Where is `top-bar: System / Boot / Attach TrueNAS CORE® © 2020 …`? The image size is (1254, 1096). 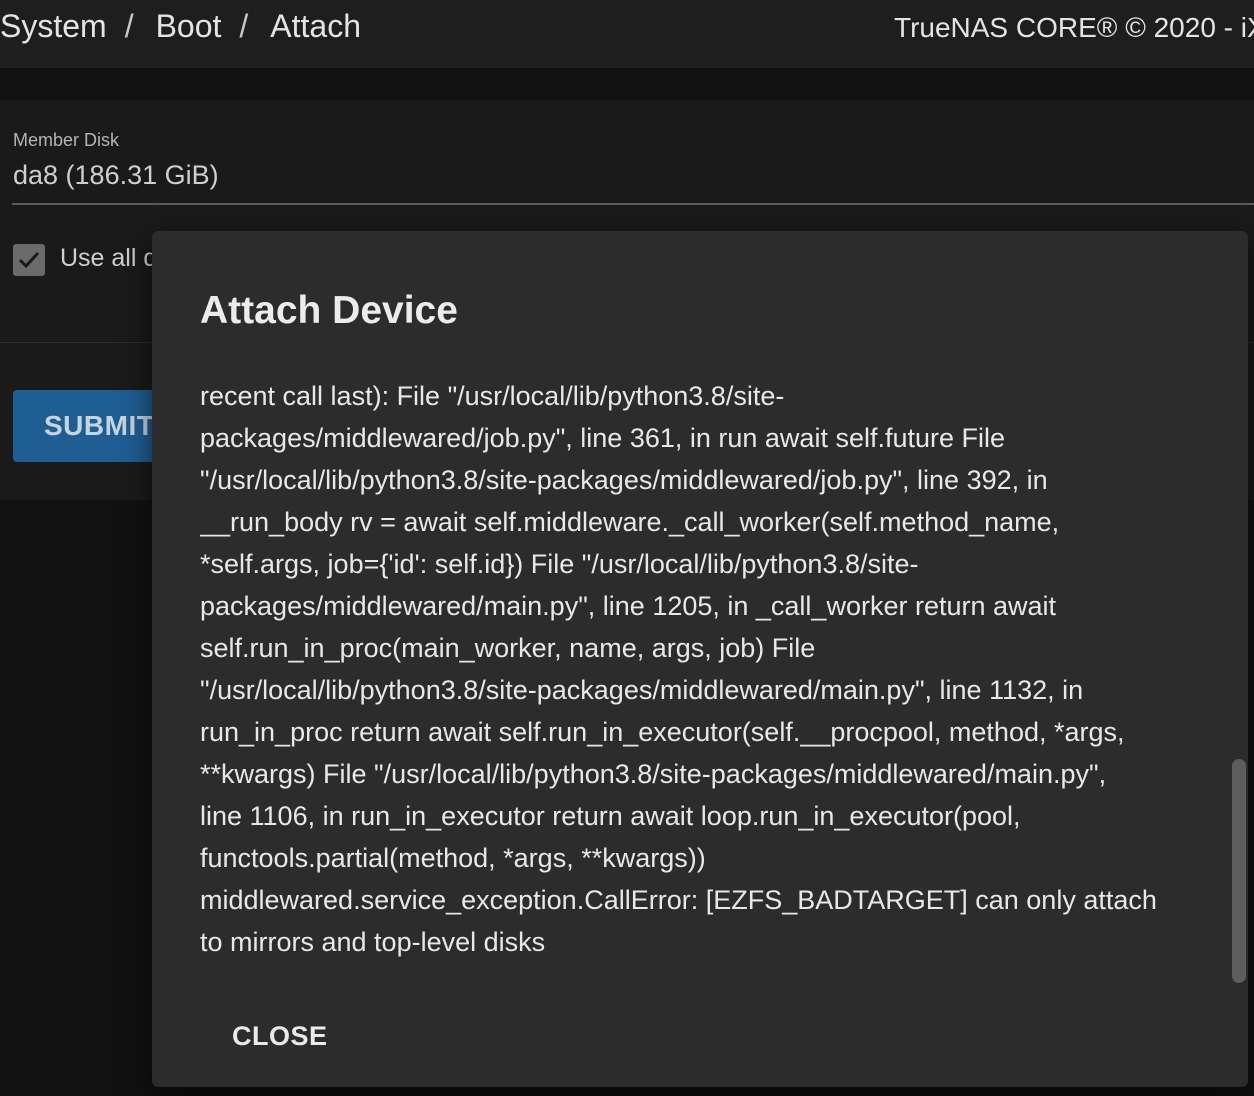 top-bar: System / Boot / Attach TrueNAS CORE® © 2020 … is located at coordinates (627, 34).